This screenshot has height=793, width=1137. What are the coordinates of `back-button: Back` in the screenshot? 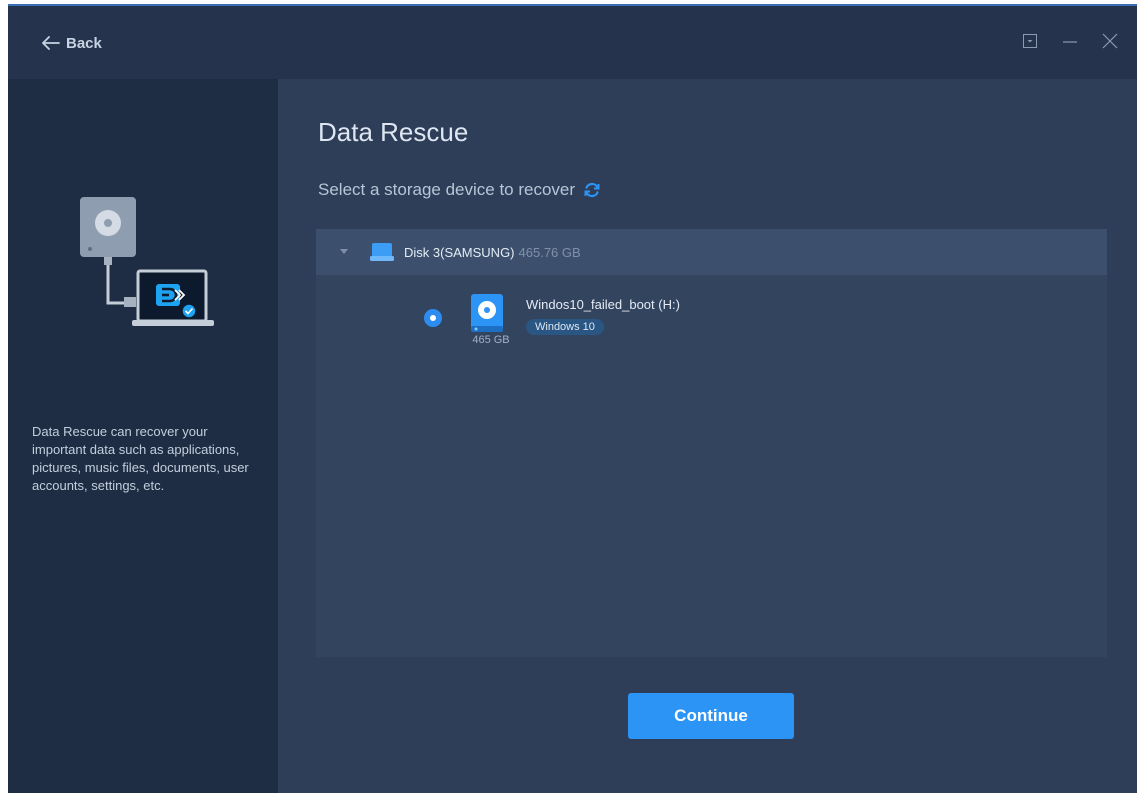 It's located at (72, 43).